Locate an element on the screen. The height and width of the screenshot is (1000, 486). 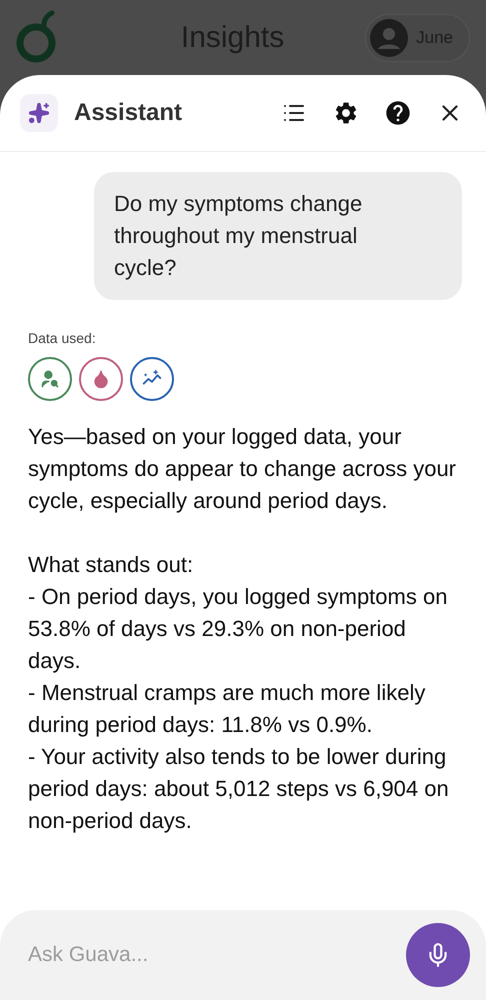
answer-text: Yes—based on your logged data, your symptoms do appear to change across your cycle, especially around period days. is located at coordinates (243, 469).